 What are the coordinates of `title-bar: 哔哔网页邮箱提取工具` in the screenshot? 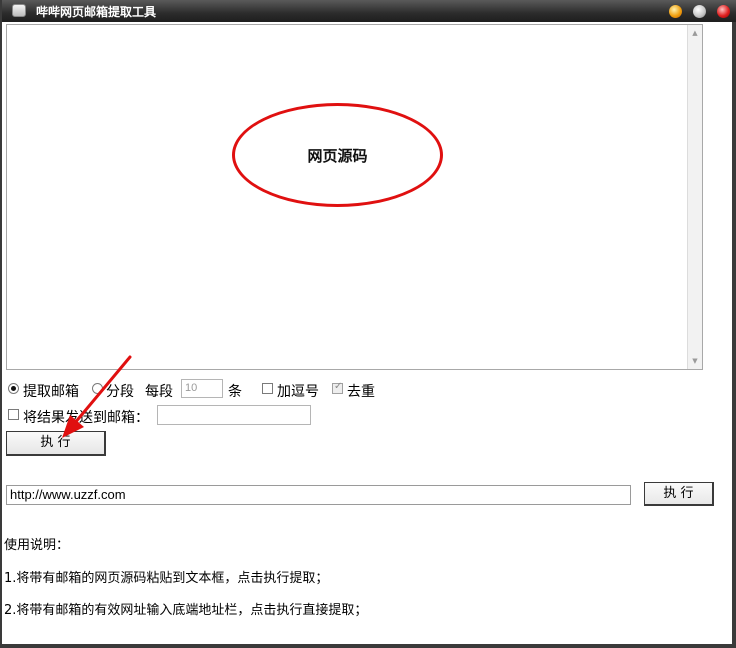 It's located at (369, 11).